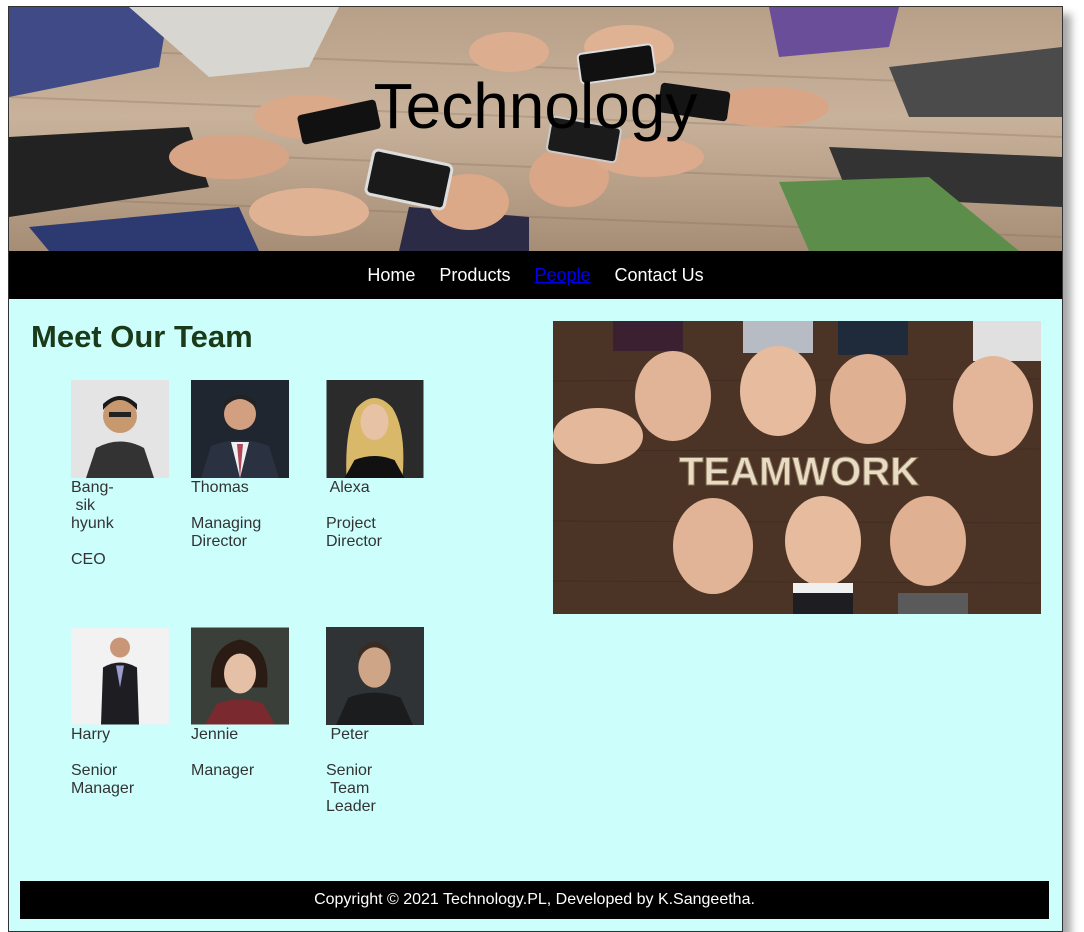 The image size is (1084, 932). Describe the element at coordinates (351, 788) in the screenshot. I see `team-member-role: Senior Team Leader` at that location.